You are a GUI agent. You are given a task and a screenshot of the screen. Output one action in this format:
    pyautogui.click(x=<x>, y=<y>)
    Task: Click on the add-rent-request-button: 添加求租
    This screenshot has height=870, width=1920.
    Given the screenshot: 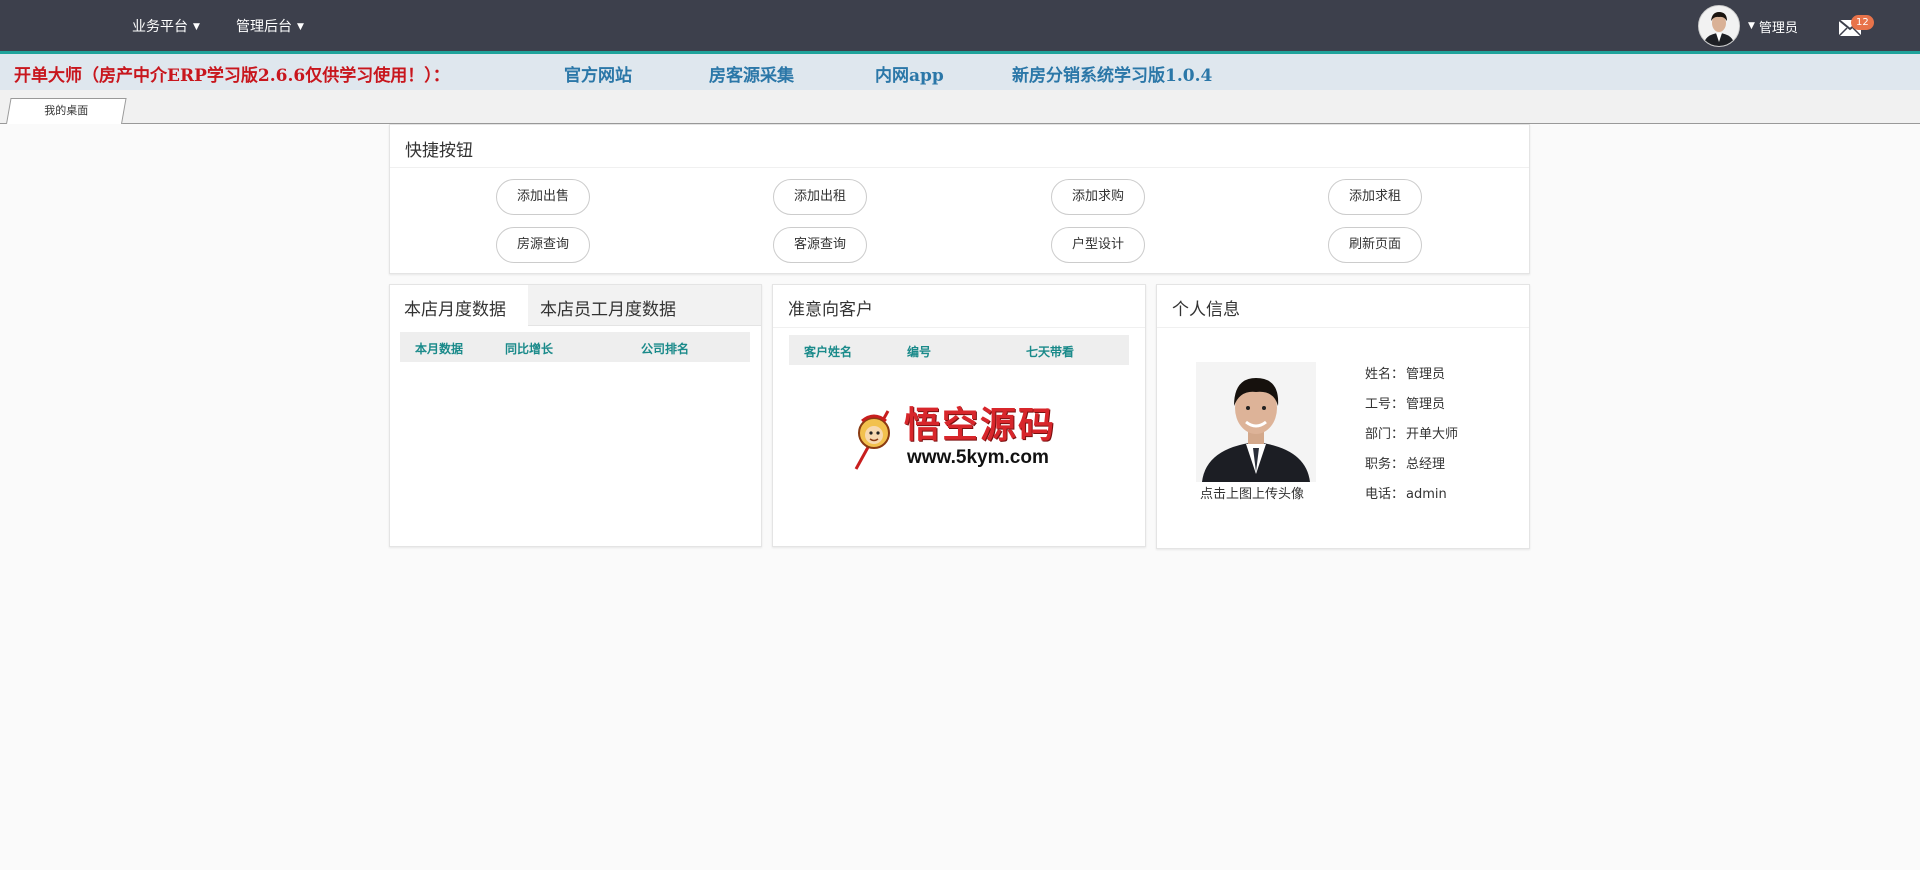 What is the action you would take?
    pyautogui.click(x=1375, y=197)
    